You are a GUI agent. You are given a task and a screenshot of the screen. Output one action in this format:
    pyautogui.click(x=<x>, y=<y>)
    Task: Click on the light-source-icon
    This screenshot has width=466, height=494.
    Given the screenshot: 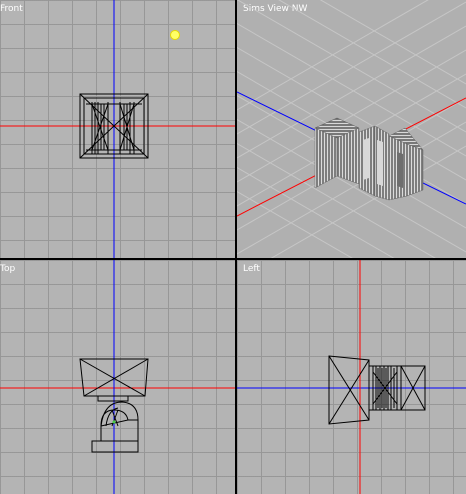 What is the action you would take?
    pyautogui.click(x=175, y=35)
    